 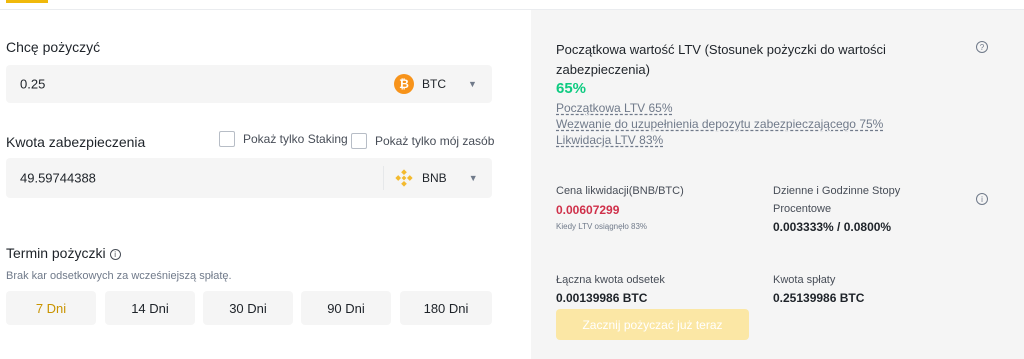 I want to click on term-option-90: 90 Dni, so click(x=346, y=308).